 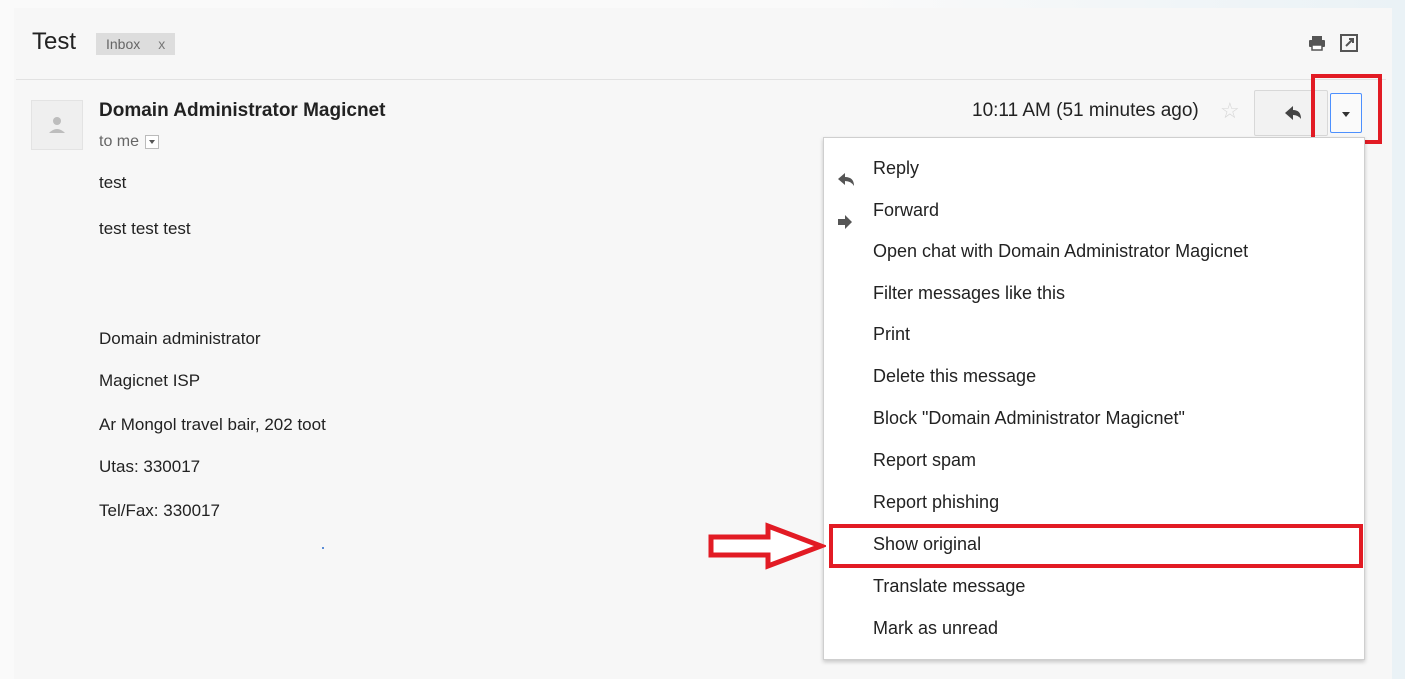 I want to click on body-line: test, so click(x=113, y=182).